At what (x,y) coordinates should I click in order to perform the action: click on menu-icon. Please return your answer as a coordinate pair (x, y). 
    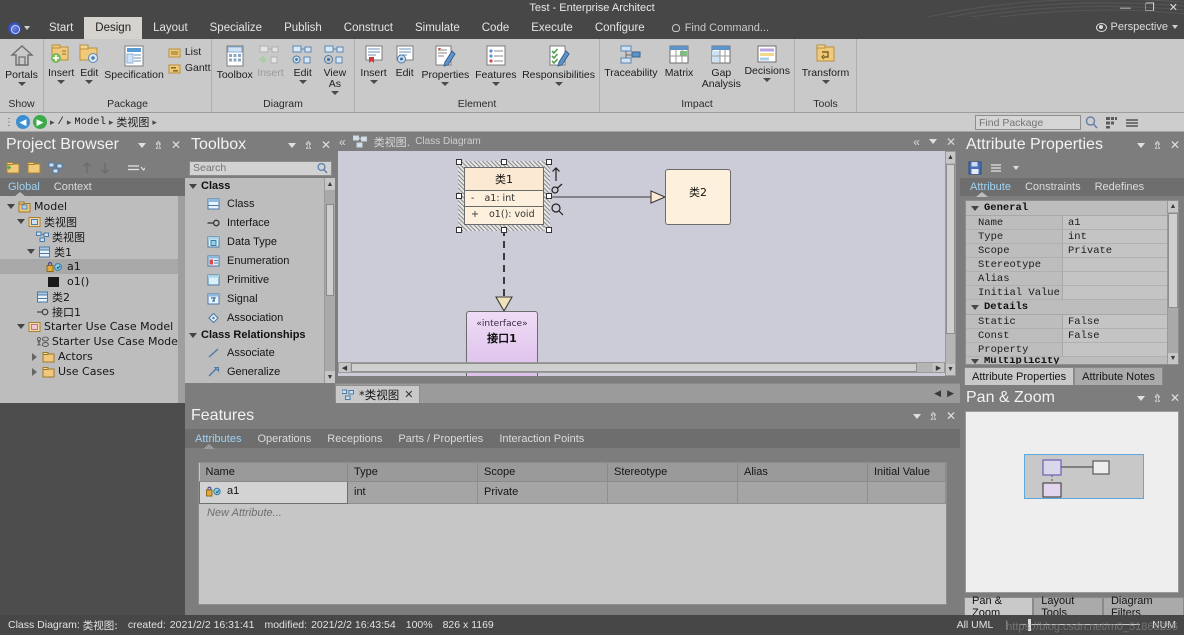
    Looking at the image, I should click on (1132, 123).